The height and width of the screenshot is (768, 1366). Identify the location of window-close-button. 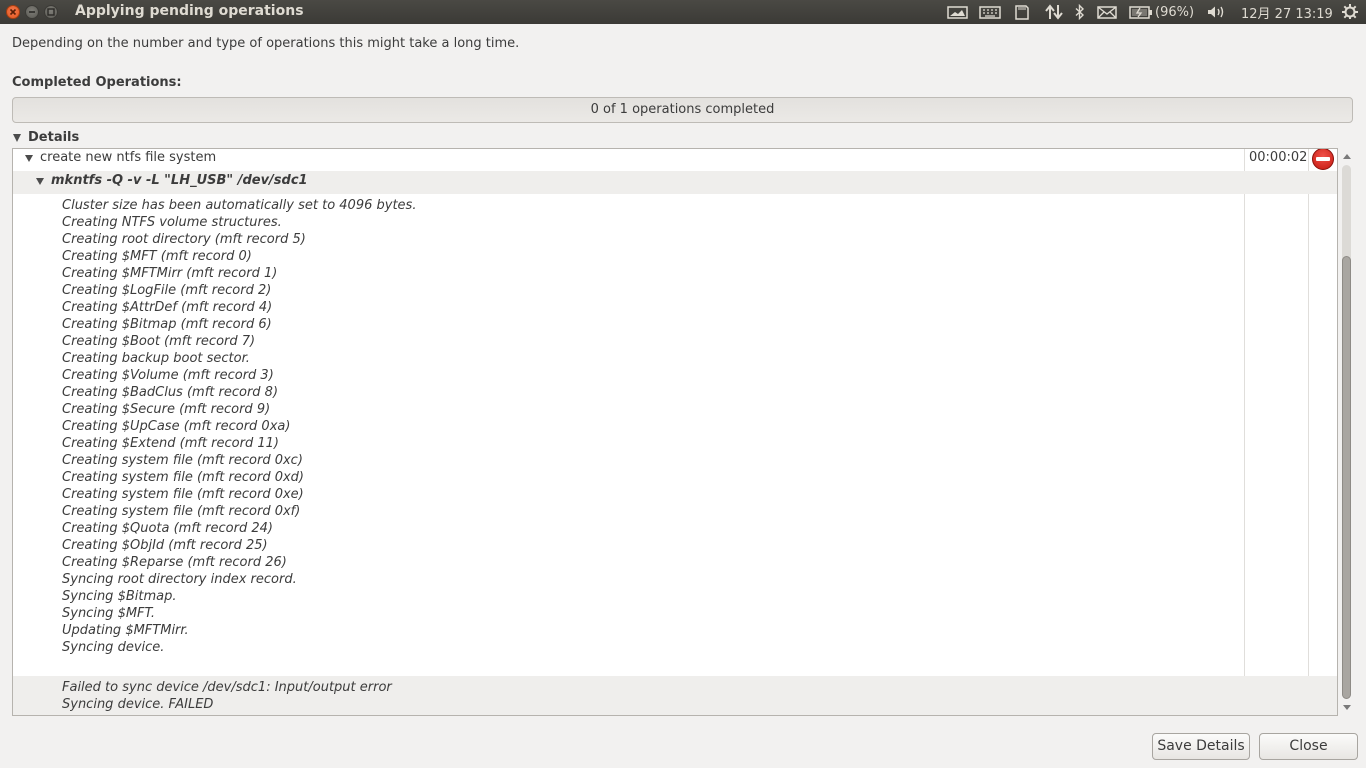
(13, 12).